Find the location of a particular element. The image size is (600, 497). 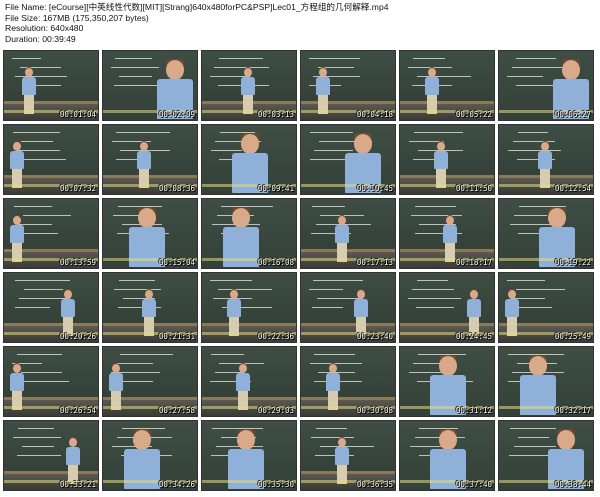

timestamp-label: 00:09:41 is located at coordinates (275, 188).